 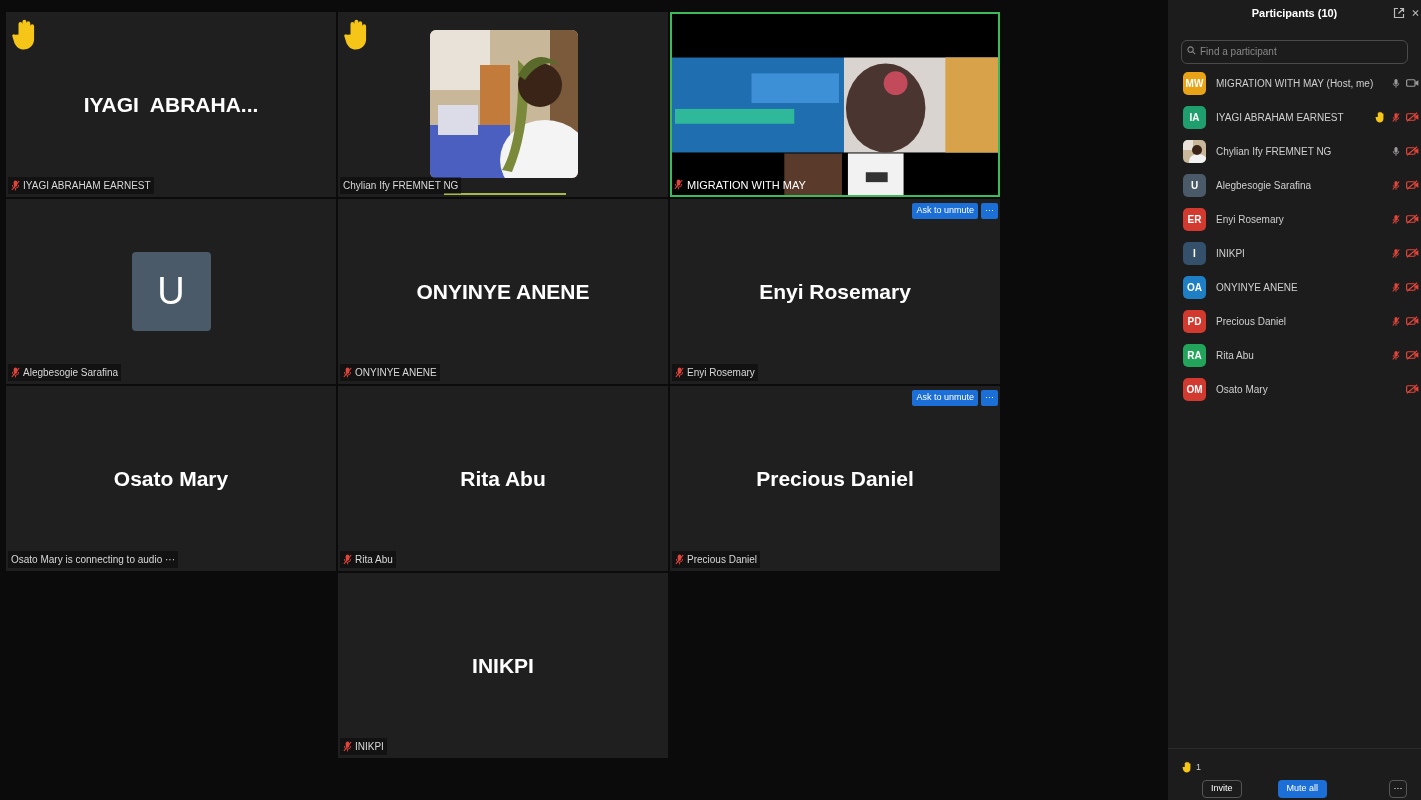 I want to click on participant-label: Precious Daniel, so click(x=722, y=560).